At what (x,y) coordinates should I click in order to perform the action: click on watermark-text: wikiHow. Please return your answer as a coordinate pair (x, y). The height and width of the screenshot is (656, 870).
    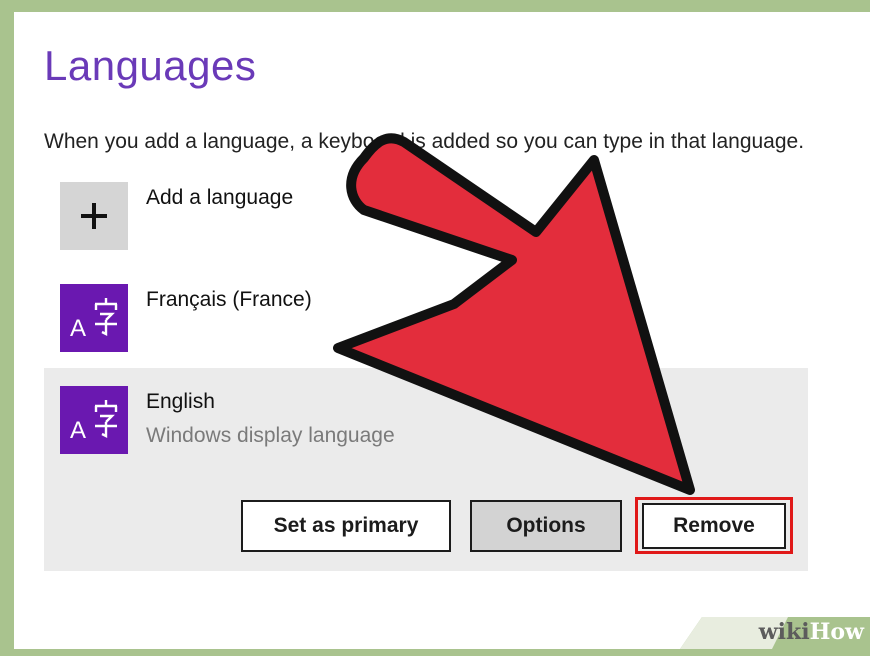
    Looking at the image, I should click on (811, 632).